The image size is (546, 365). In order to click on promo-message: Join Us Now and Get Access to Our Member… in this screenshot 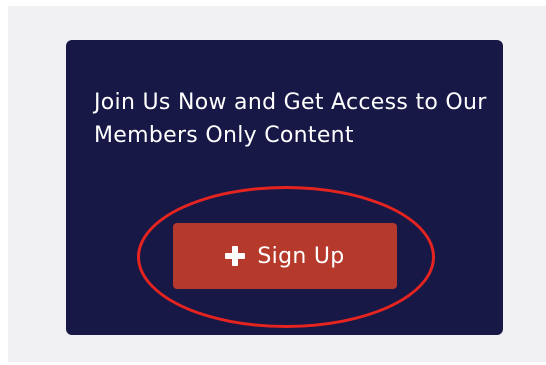, I will do `click(290, 119)`.